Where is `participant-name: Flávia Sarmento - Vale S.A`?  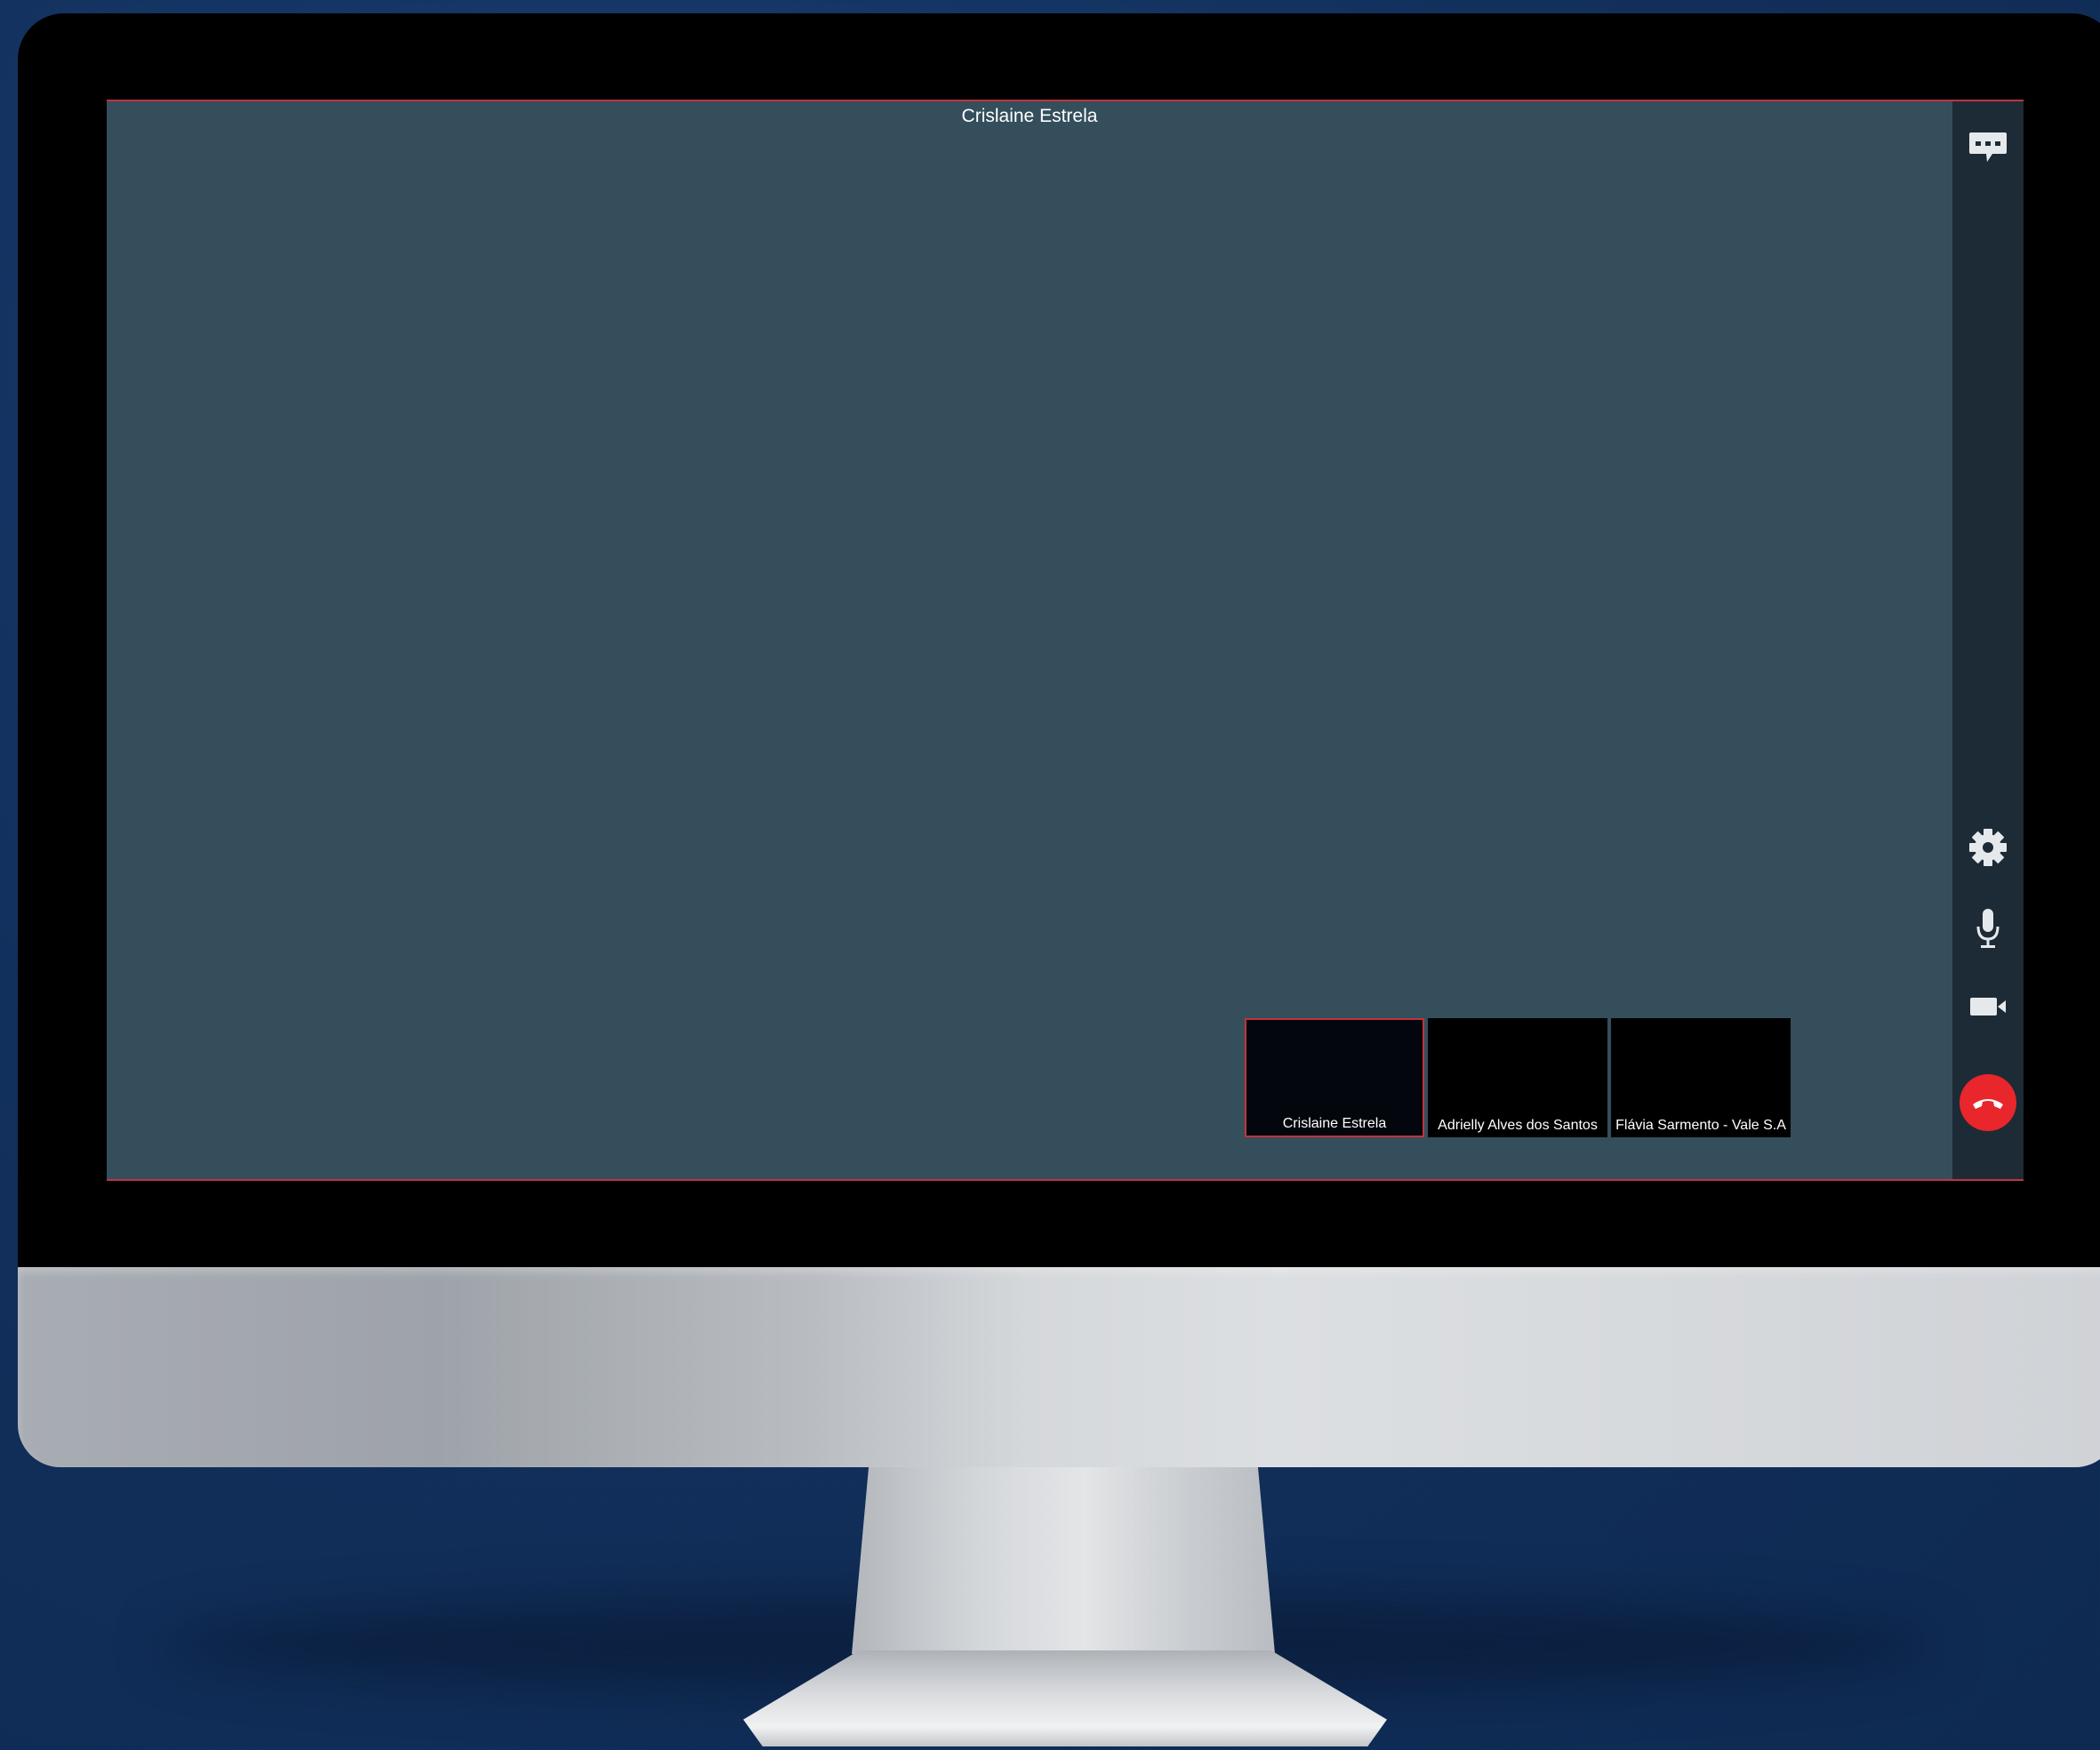
participant-name: Flávia Sarmento - Vale S.A is located at coordinates (1700, 1125).